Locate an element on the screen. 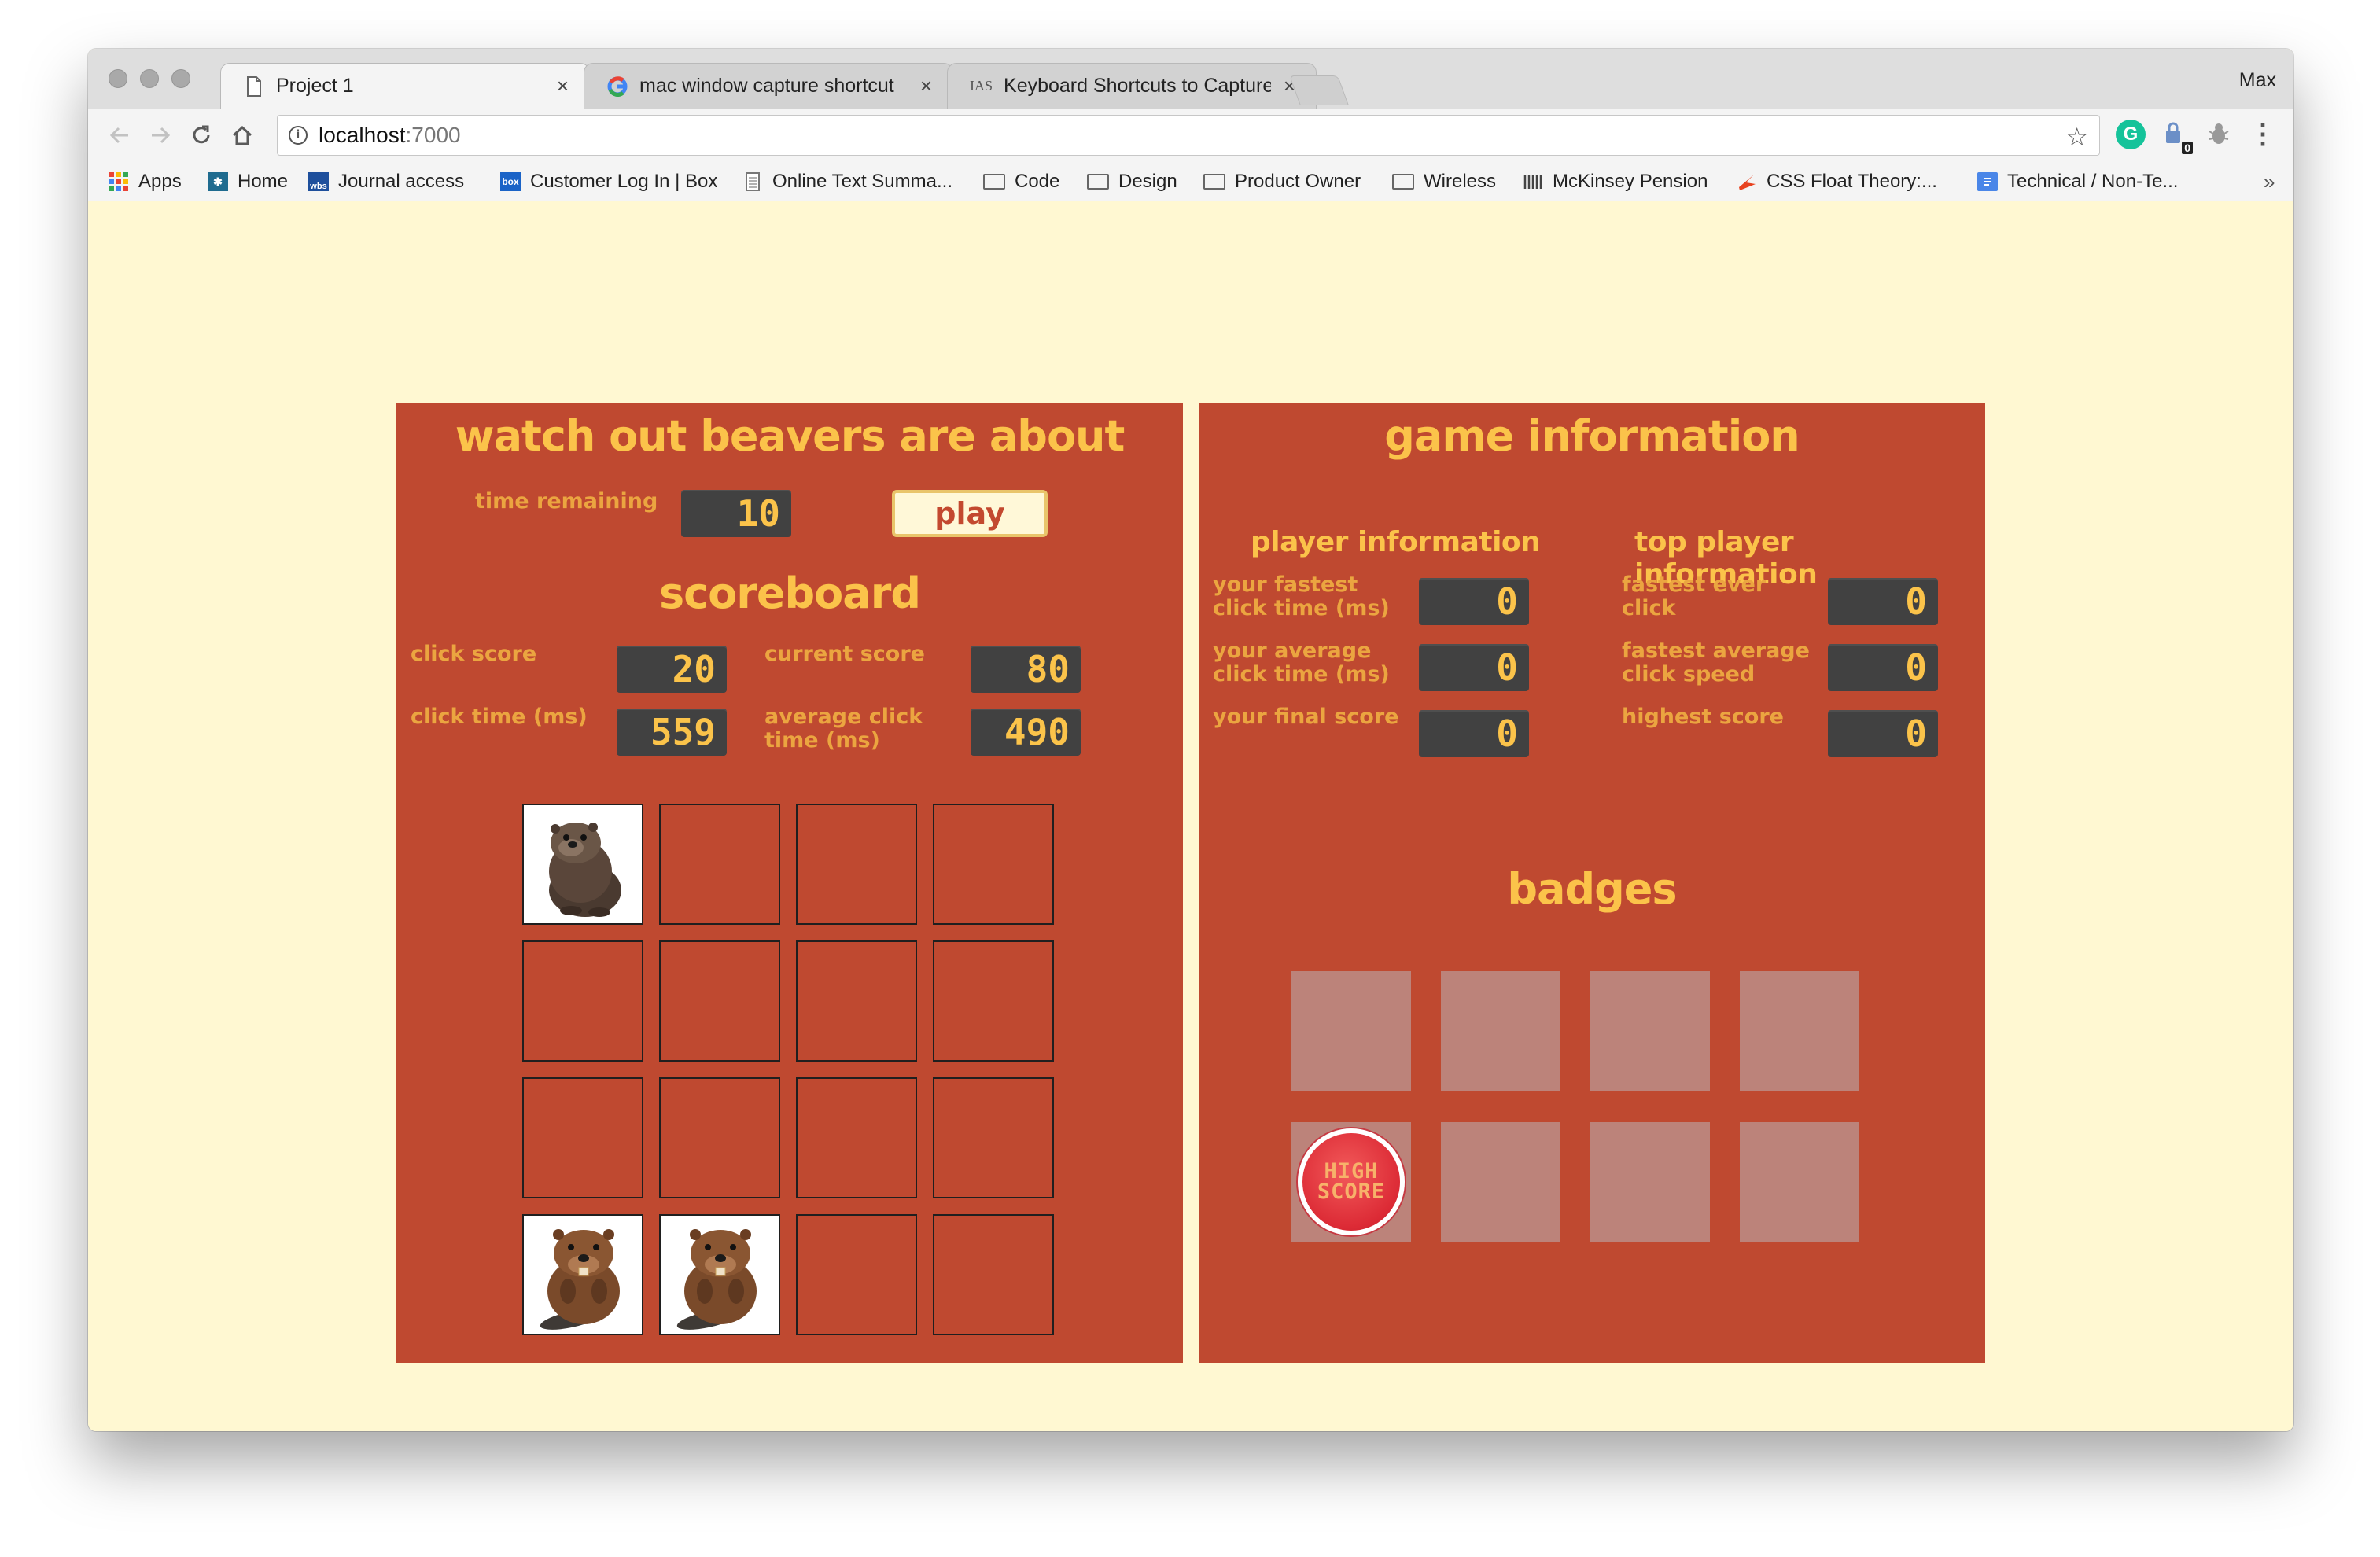 The height and width of the screenshot is (1557, 2380). bookmark-apps: Apps is located at coordinates (145, 181).